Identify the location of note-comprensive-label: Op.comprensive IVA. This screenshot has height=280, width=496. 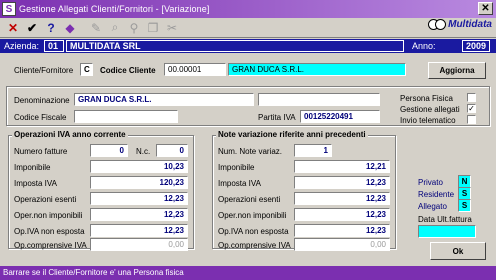
(254, 245).